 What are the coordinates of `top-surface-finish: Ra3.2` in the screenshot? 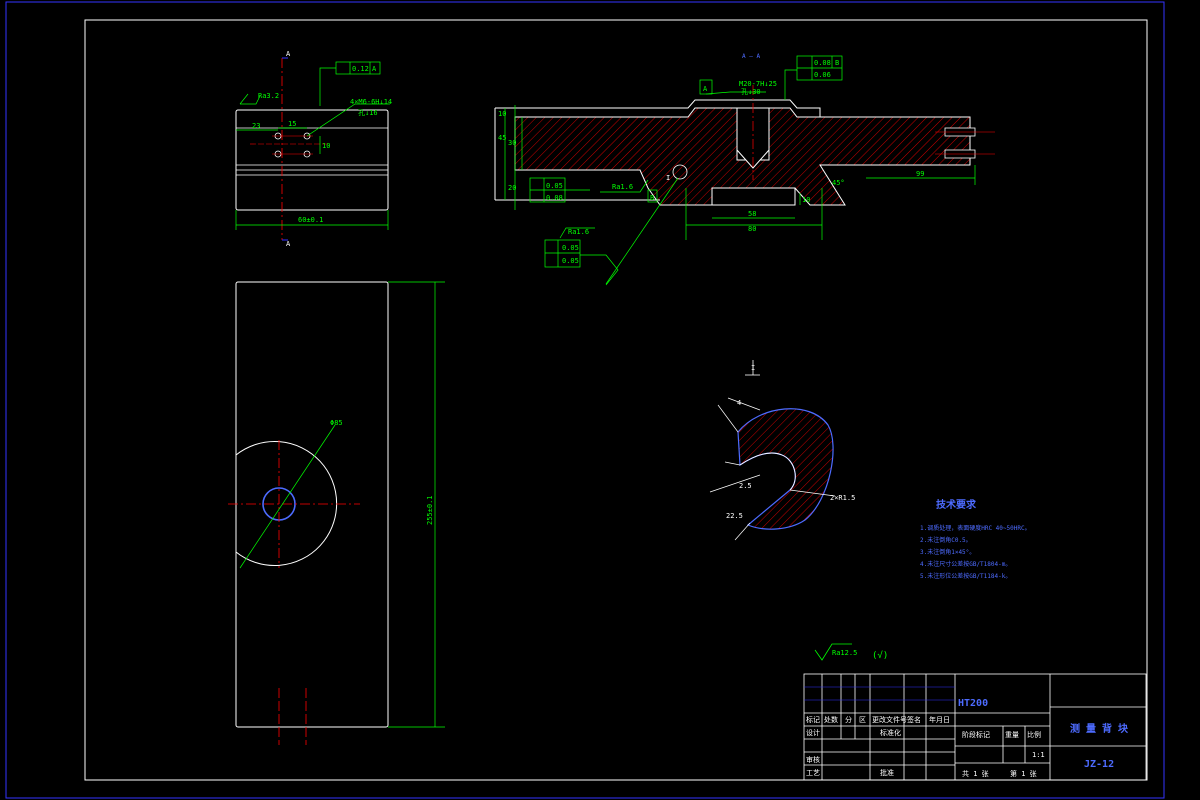 It's located at (268, 96).